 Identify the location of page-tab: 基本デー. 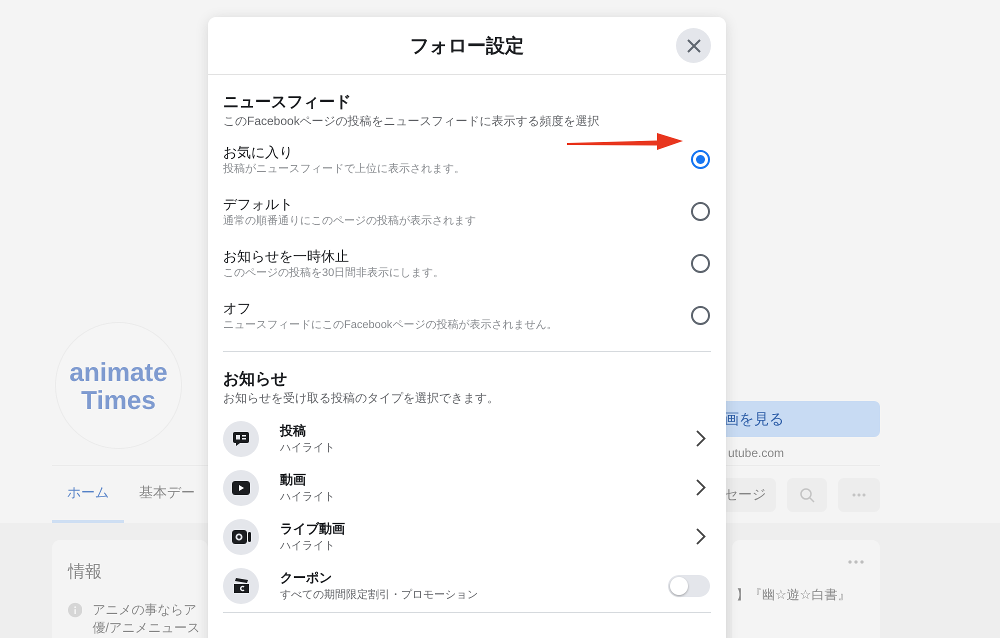
(167, 494).